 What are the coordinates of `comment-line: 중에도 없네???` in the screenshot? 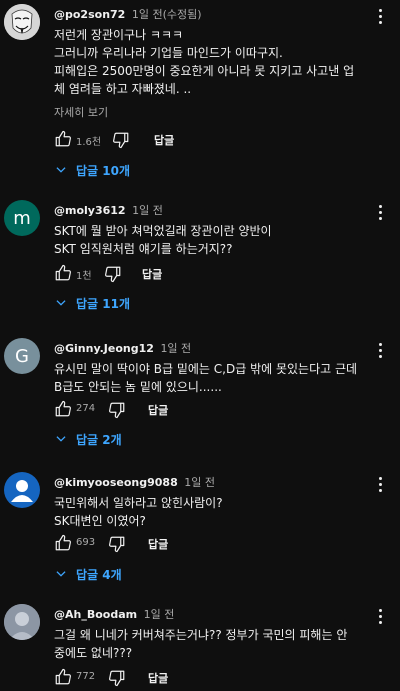 It's located at (93, 653).